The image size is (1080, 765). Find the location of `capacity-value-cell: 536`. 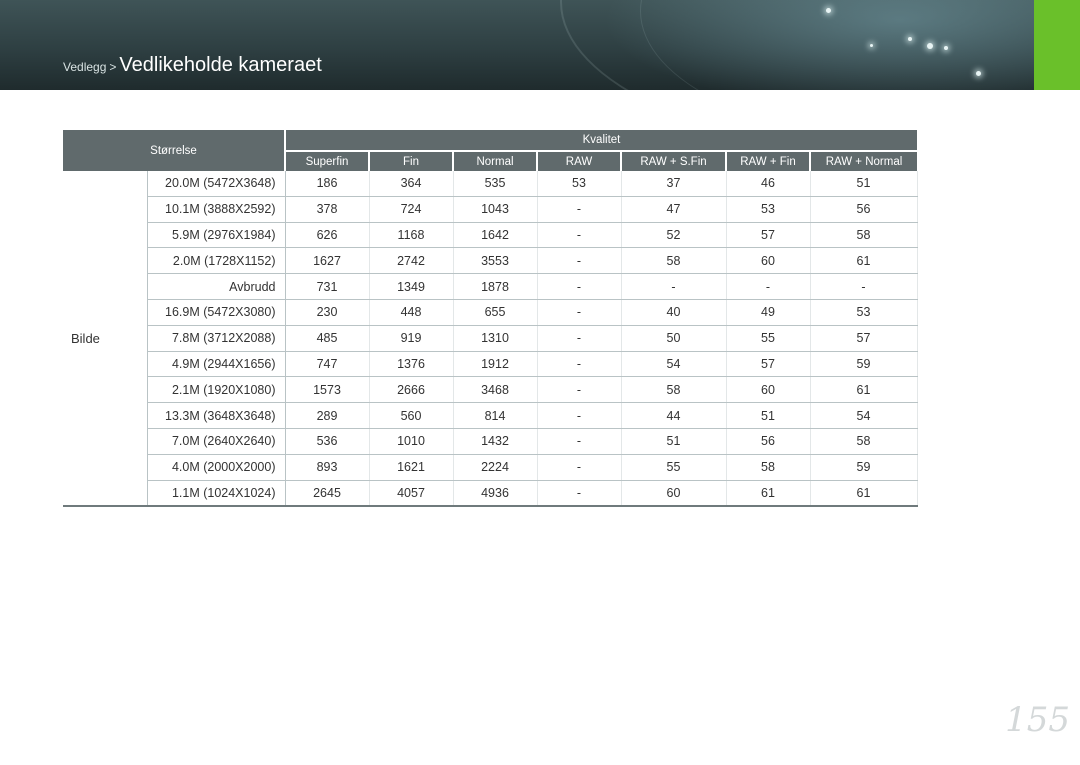

capacity-value-cell: 536 is located at coordinates (327, 441).